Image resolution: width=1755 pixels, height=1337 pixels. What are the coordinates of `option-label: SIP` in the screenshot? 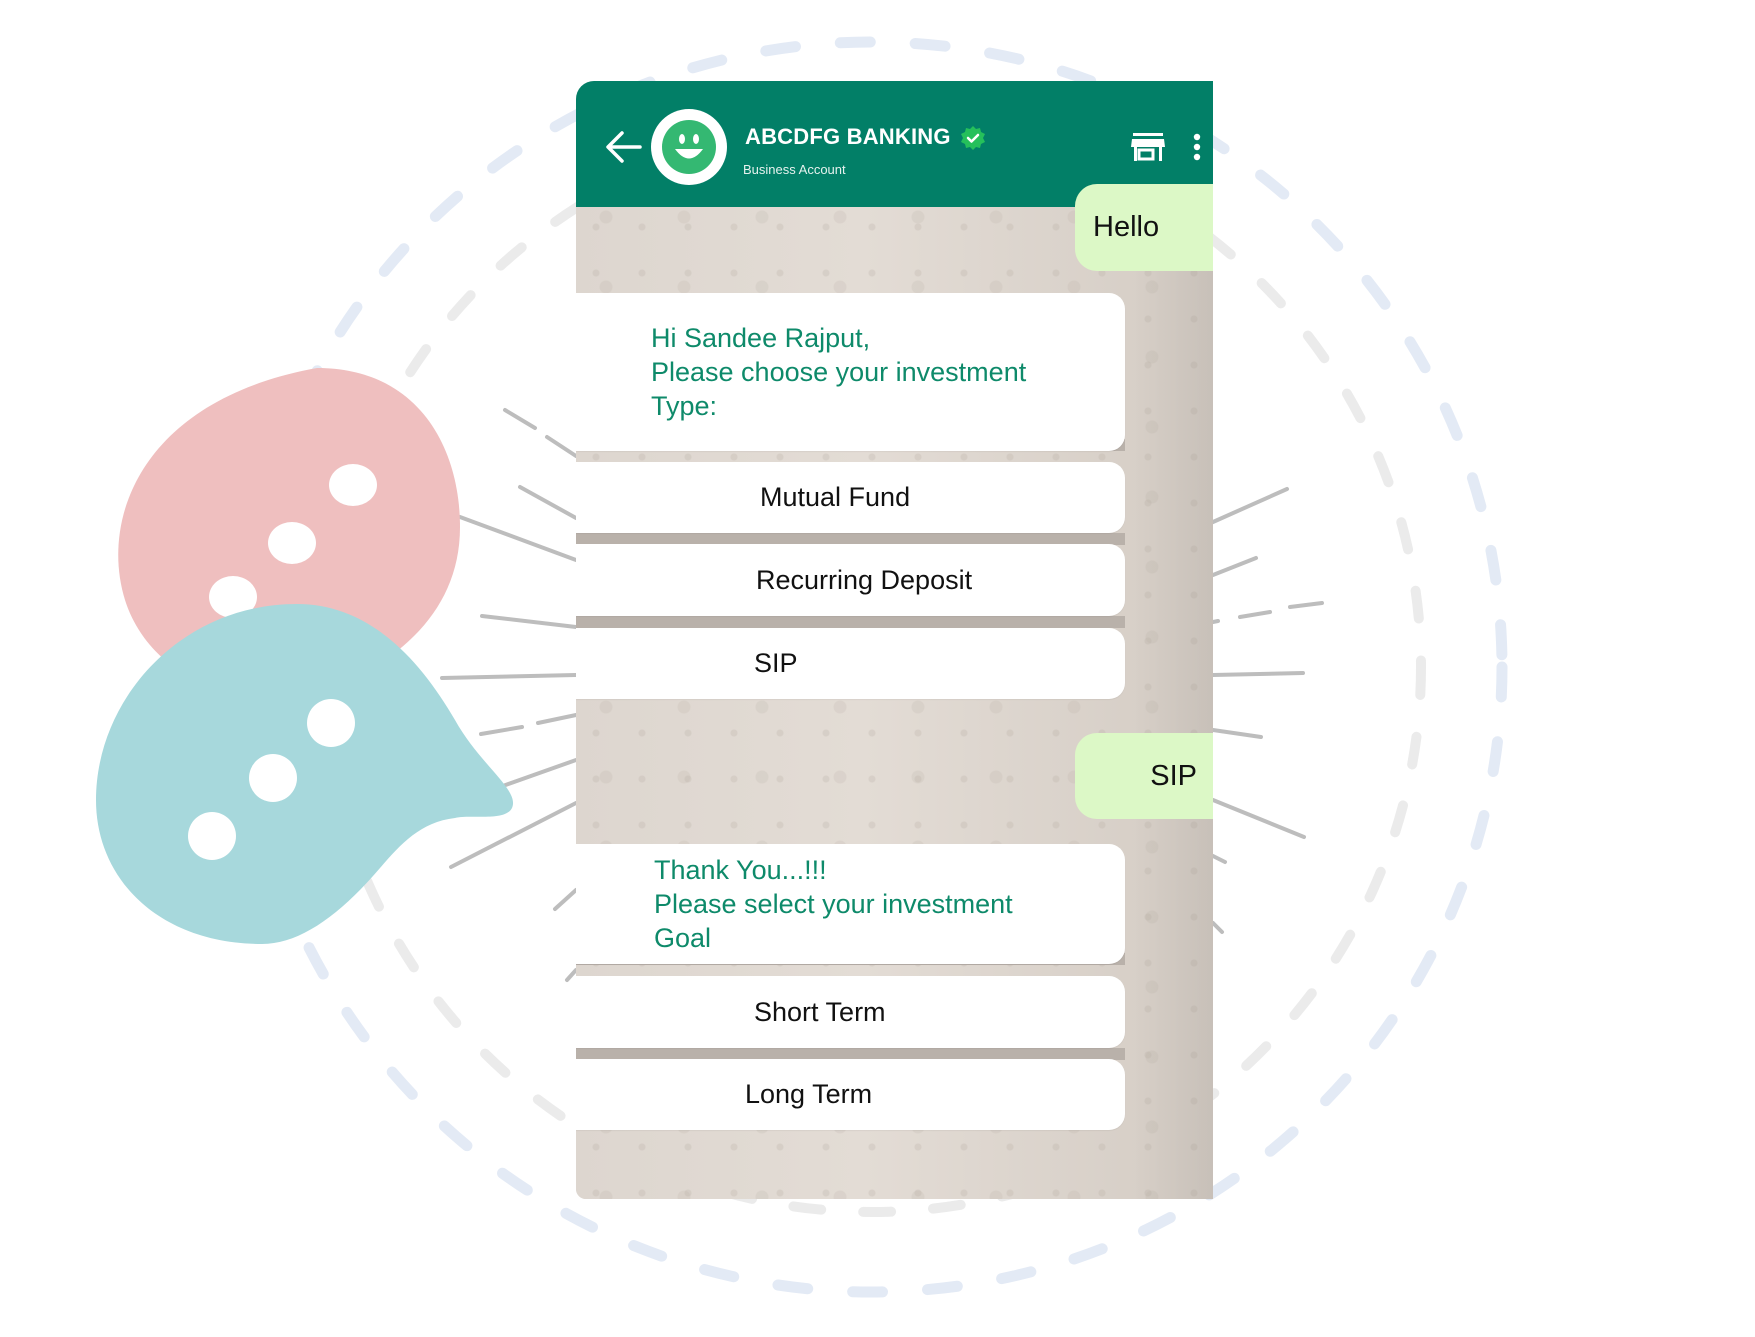 It's located at (776, 663).